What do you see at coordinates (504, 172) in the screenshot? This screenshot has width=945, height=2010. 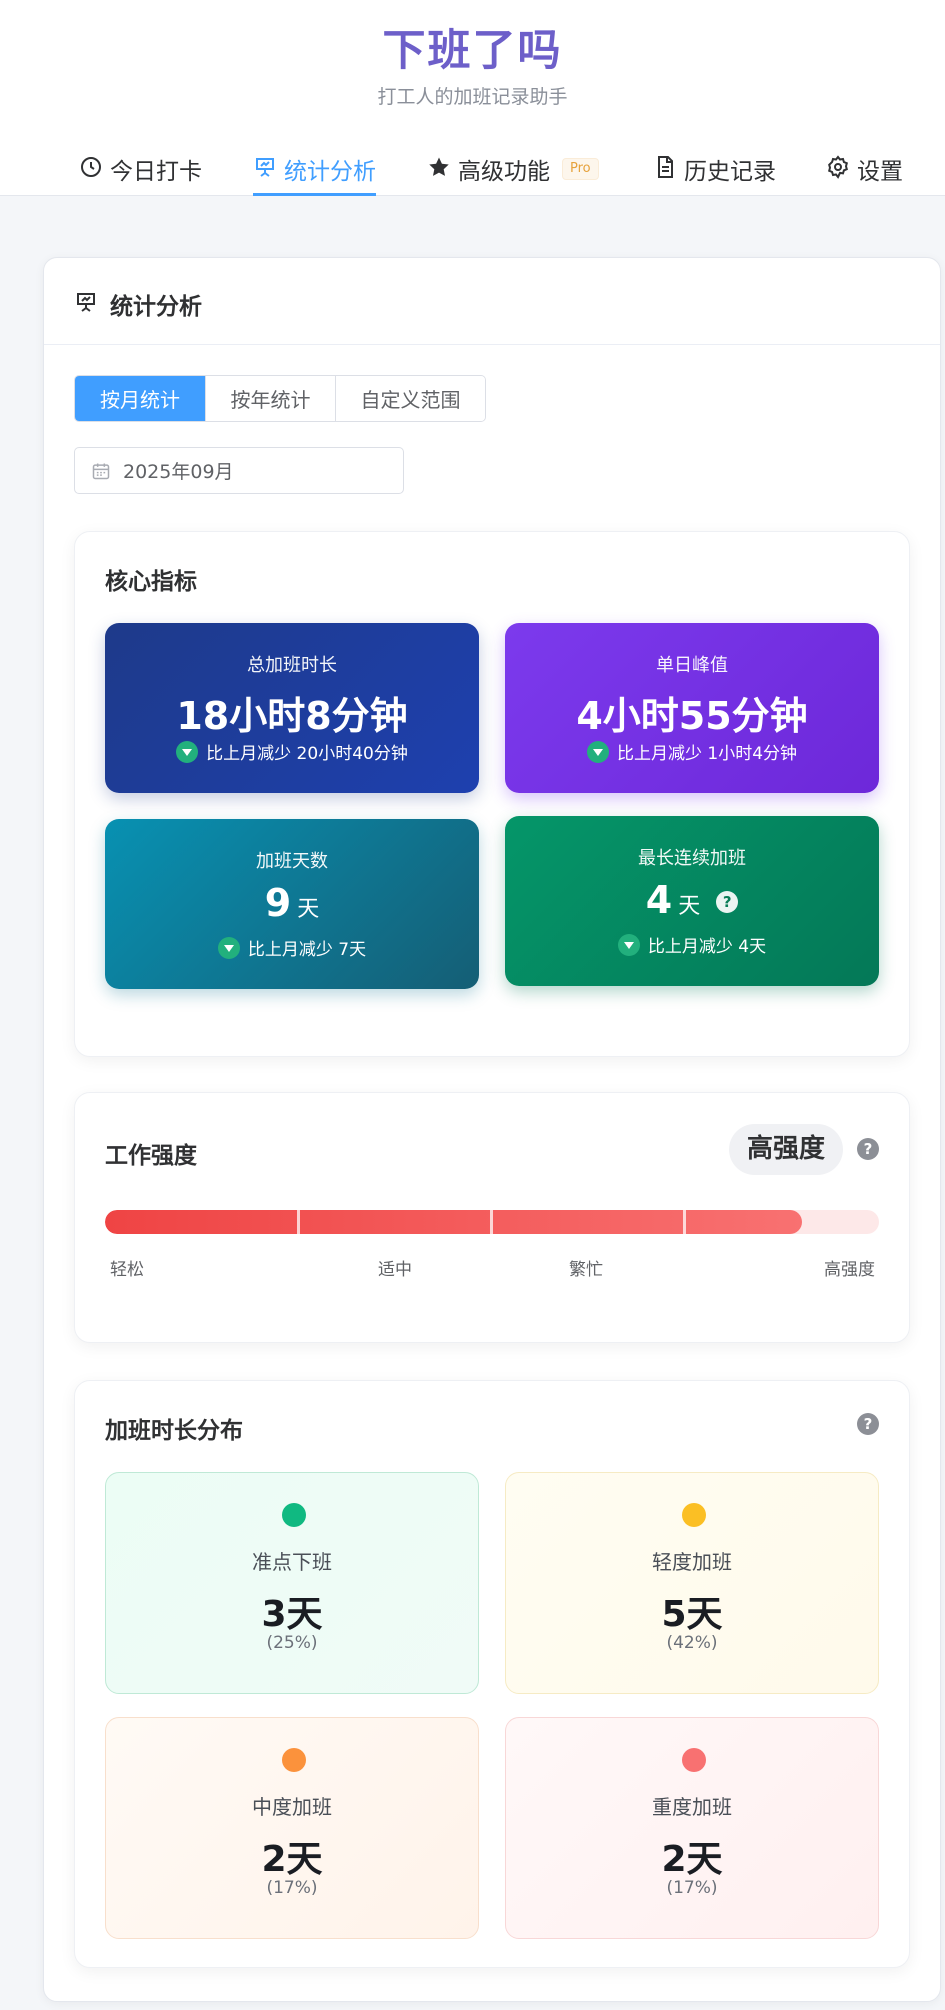 I see `tab-label: 高级功能` at bounding box center [504, 172].